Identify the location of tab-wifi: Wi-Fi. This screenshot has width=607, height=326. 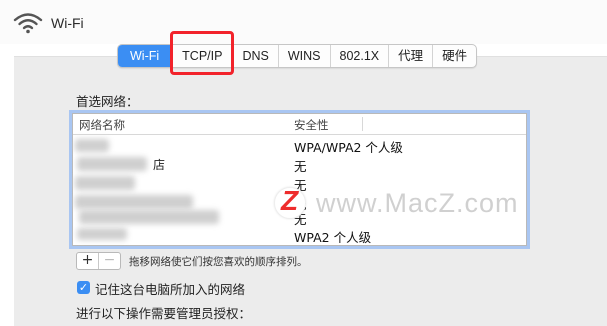
(145, 56).